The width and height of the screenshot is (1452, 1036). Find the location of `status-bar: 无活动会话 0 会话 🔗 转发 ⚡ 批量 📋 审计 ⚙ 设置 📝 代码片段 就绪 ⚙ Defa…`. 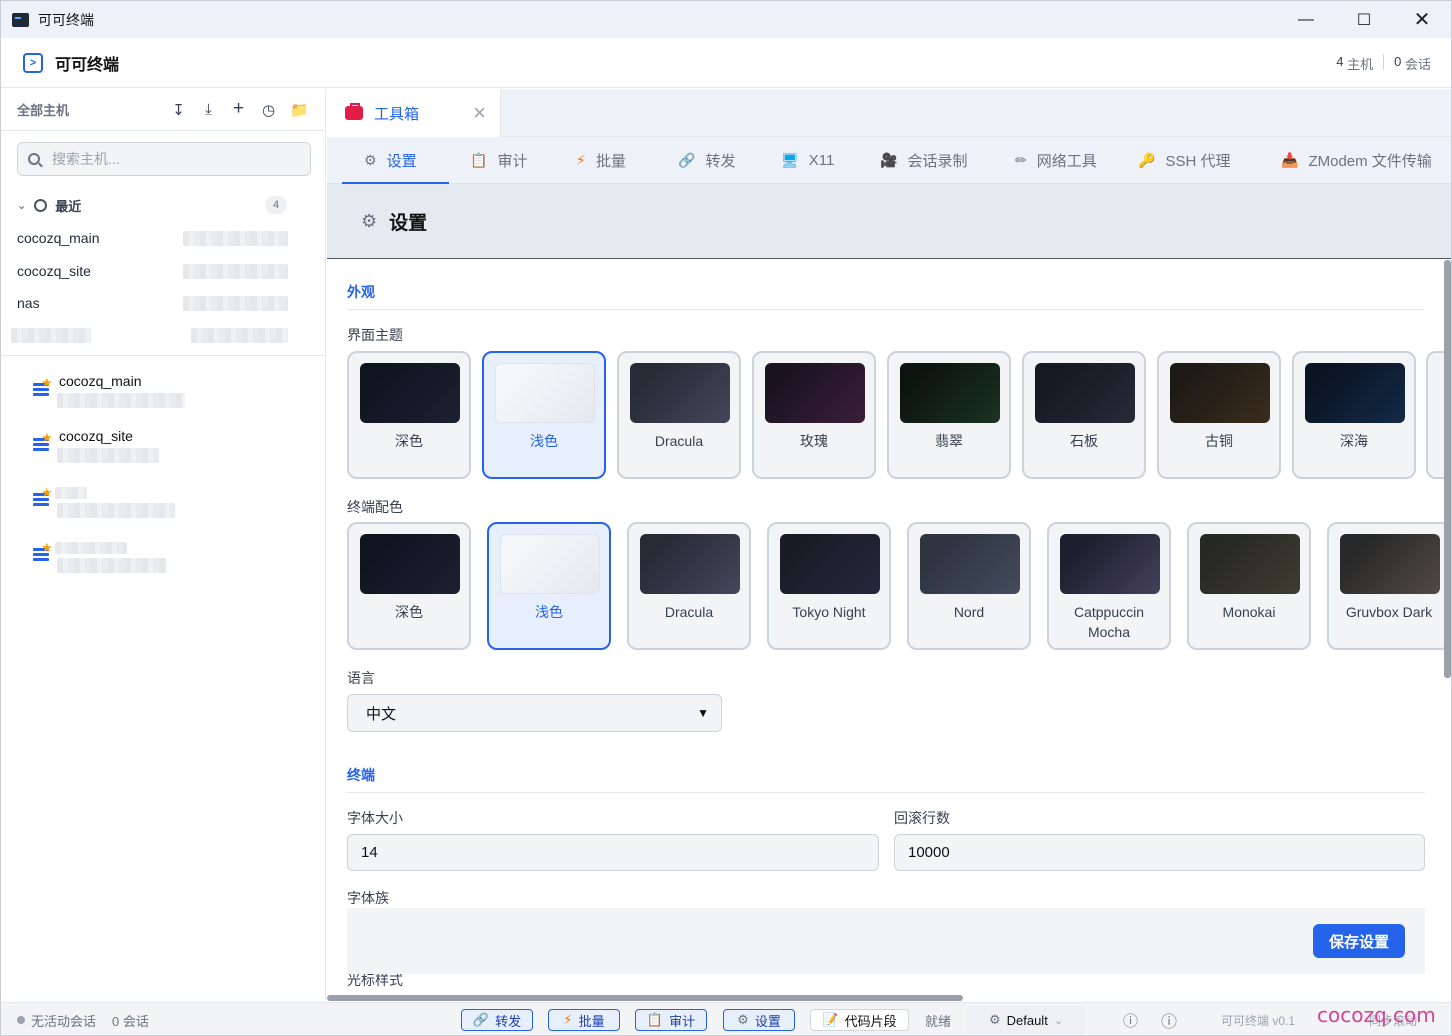

status-bar: 无活动会话 0 会话 🔗 转发 ⚡ 批量 📋 审计 ⚙ 设置 📝 代码片段 就绪 ⚙ Defa… is located at coordinates (726, 1018).